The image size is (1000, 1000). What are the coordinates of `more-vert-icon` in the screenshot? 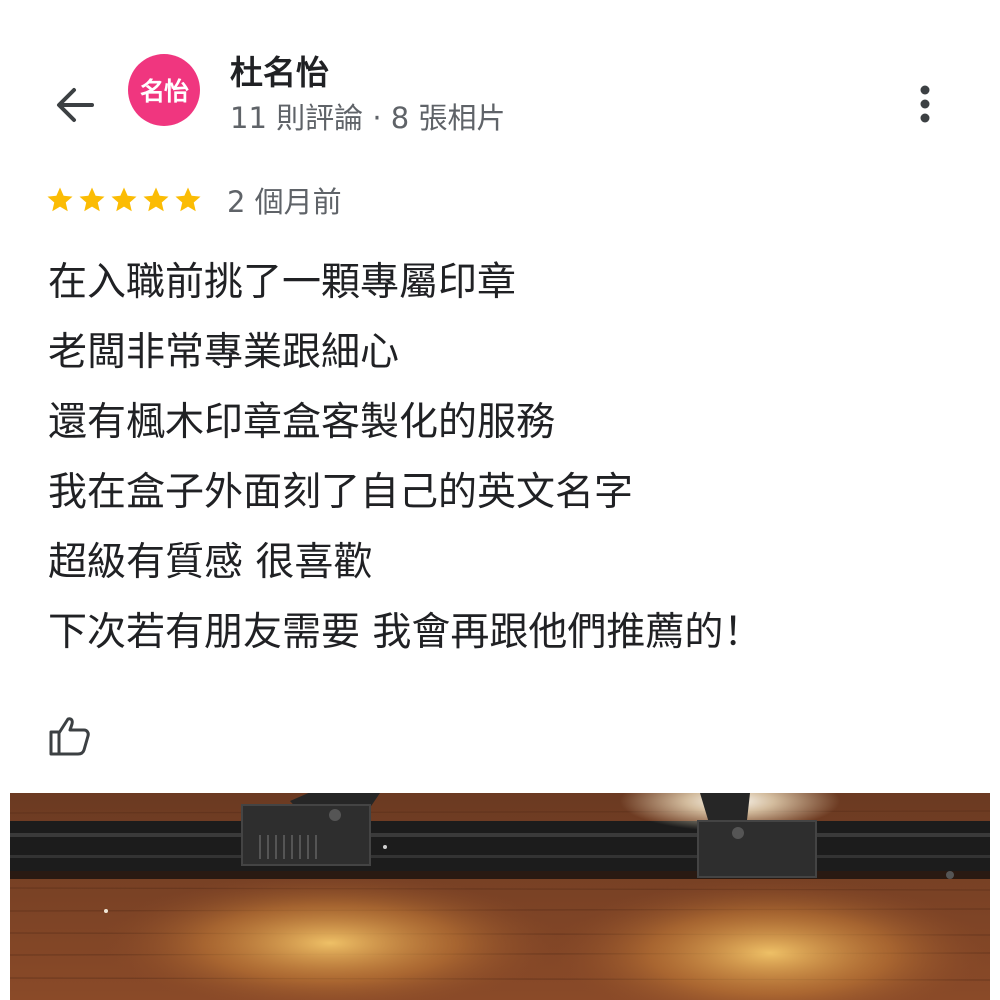 It's located at (925, 104).